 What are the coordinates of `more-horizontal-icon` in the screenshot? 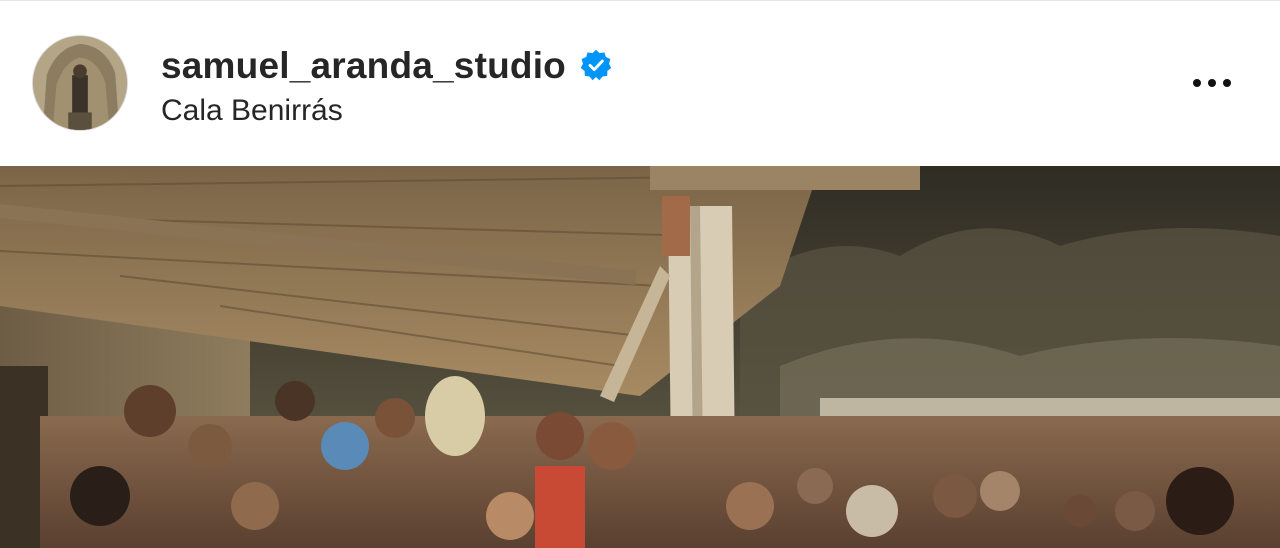 It's located at (1197, 83).